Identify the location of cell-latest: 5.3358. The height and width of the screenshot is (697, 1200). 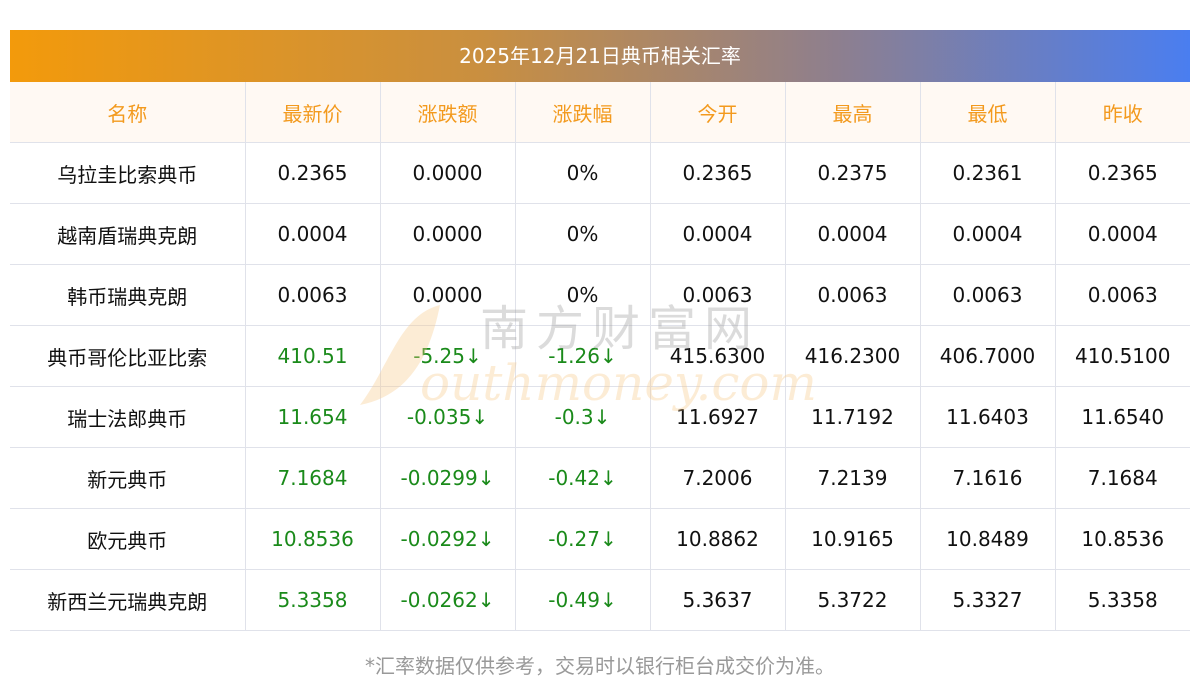
(312, 600).